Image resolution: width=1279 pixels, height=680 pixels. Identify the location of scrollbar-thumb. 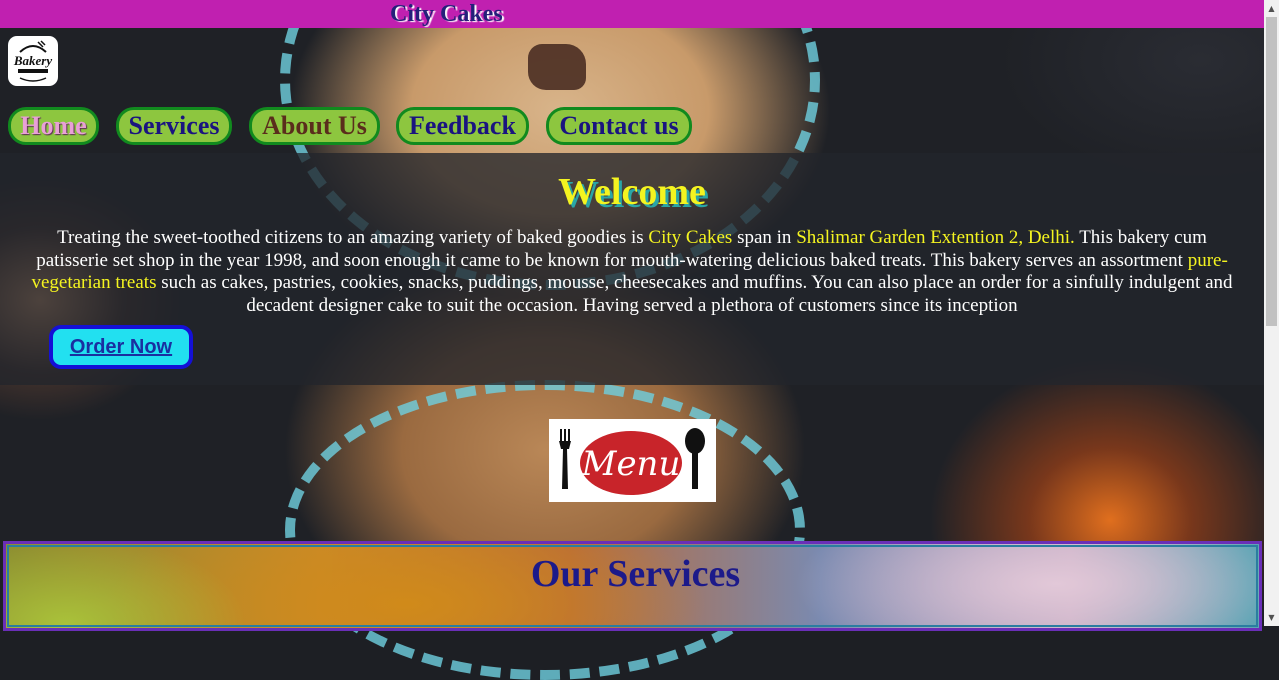
(1271, 171).